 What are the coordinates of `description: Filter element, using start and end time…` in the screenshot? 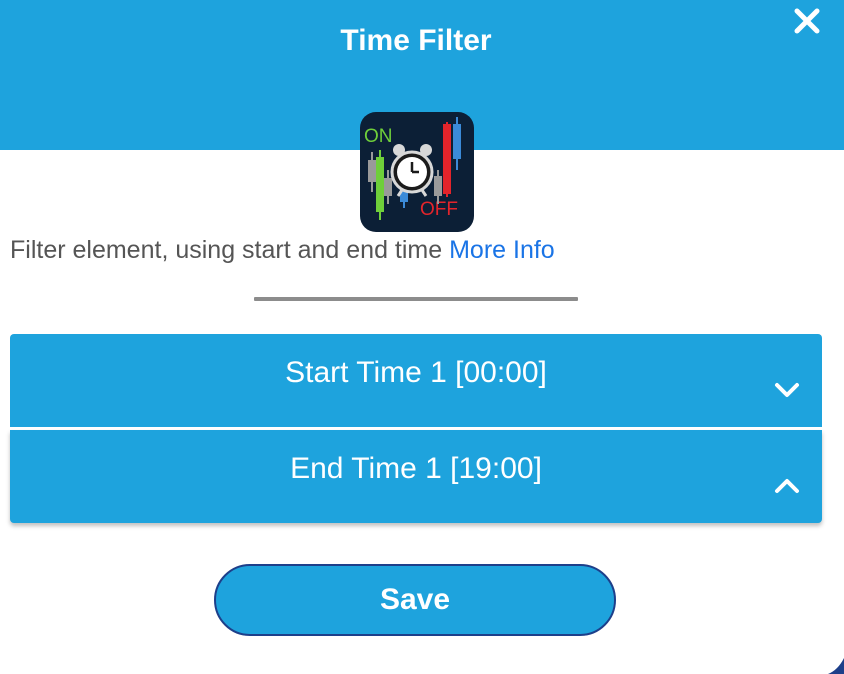 It's located at (282, 250).